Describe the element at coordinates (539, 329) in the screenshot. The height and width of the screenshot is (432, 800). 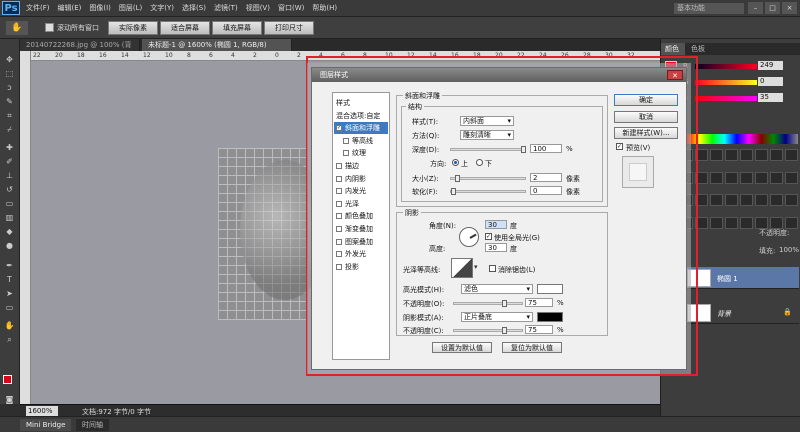
I see `shadow-opacity-value: 75` at that location.